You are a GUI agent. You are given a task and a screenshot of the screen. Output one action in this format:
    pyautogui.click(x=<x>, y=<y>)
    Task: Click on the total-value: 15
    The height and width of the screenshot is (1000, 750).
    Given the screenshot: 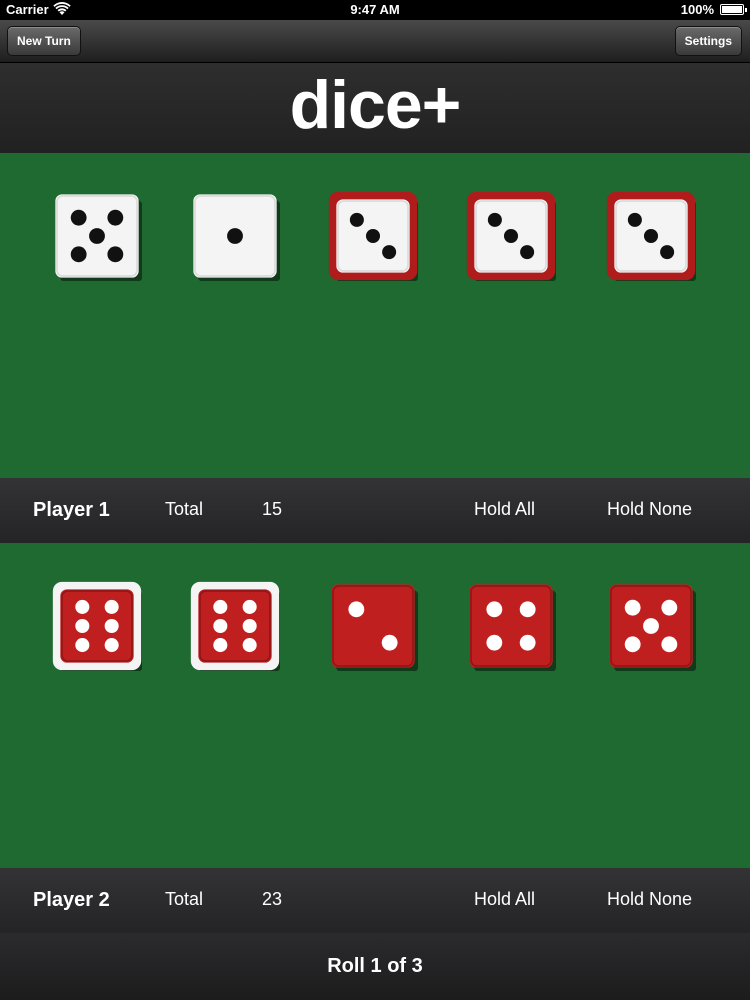 What is the action you would take?
    pyautogui.click(x=272, y=509)
    